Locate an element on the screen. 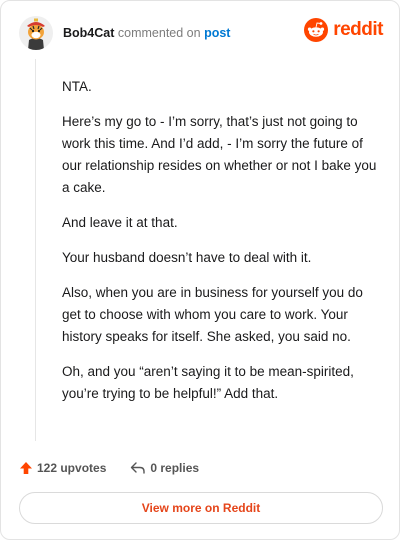 The width and height of the screenshot is (400, 540). comment-header: Bob4Cat commented on post reddit is located at coordinates (201, 33).